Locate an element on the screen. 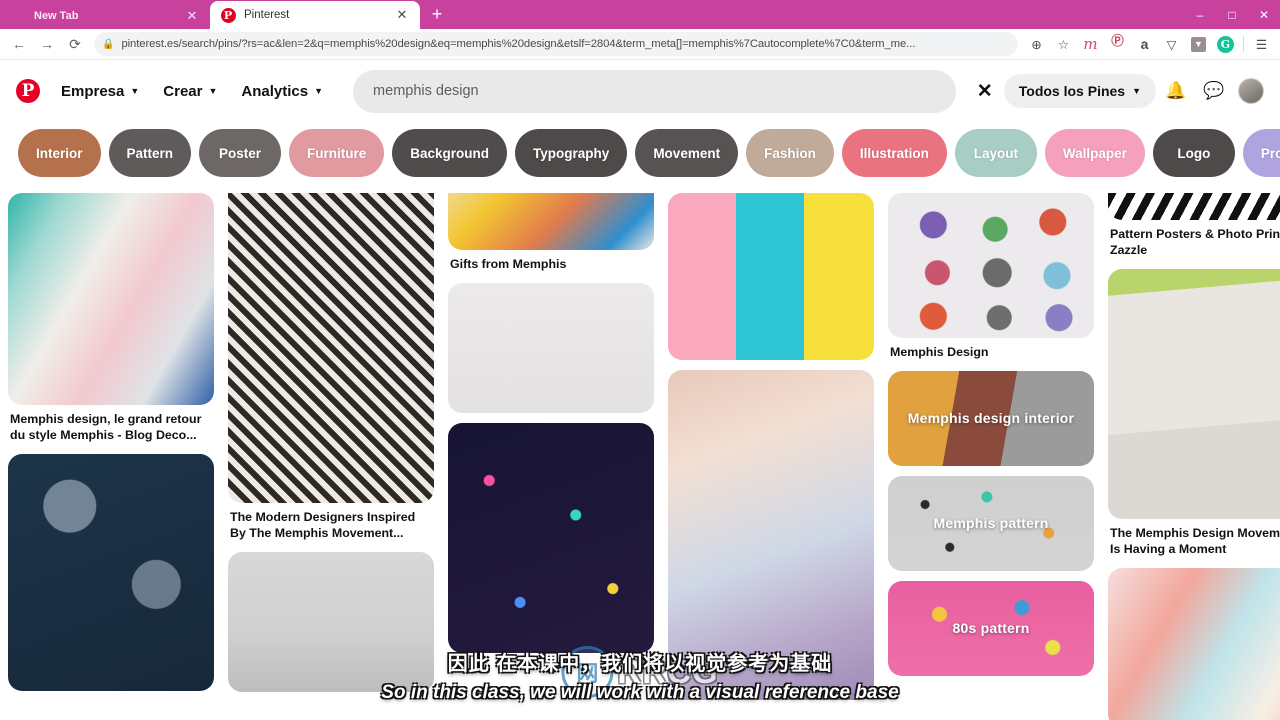 The height and width of the screenshot is (720, 1280). browser-tab-pinterest: P Pinterest ✕ is located at coordinates (315, 15).